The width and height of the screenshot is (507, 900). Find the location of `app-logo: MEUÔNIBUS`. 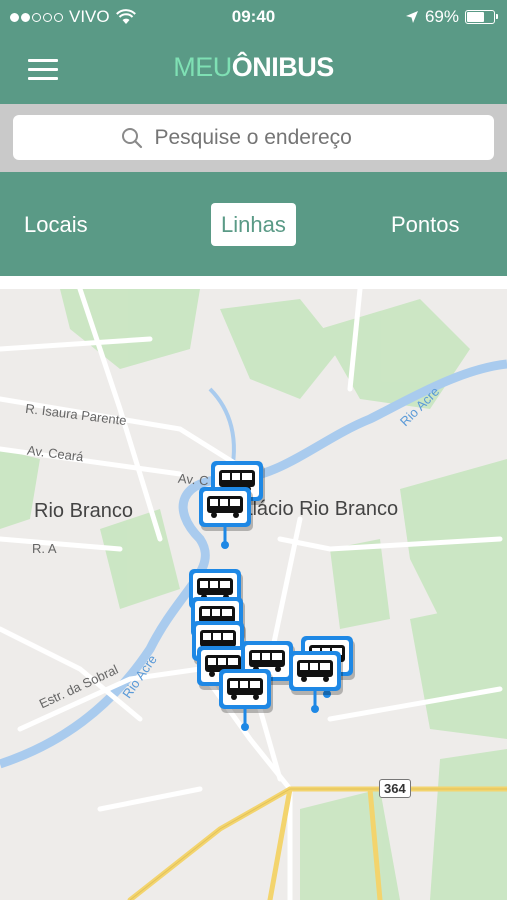

app-logo: MEUÔNIBUS is located at coordinates (253, 67).